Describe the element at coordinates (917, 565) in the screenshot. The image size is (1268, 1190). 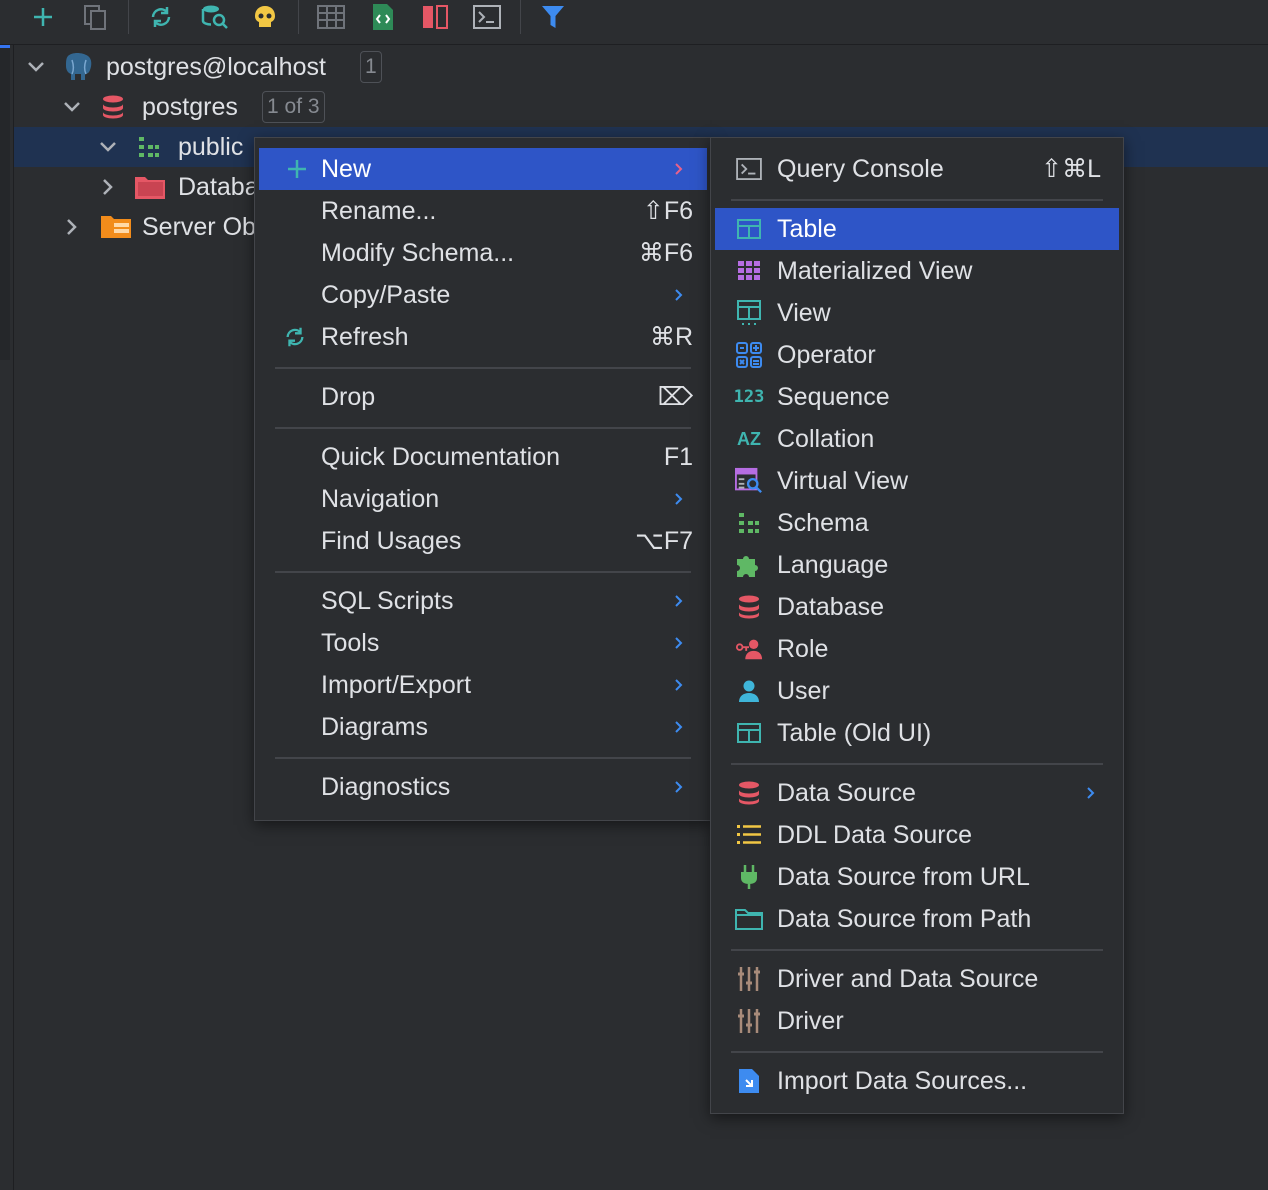
I see `submenu-item-language: Language` at that location.